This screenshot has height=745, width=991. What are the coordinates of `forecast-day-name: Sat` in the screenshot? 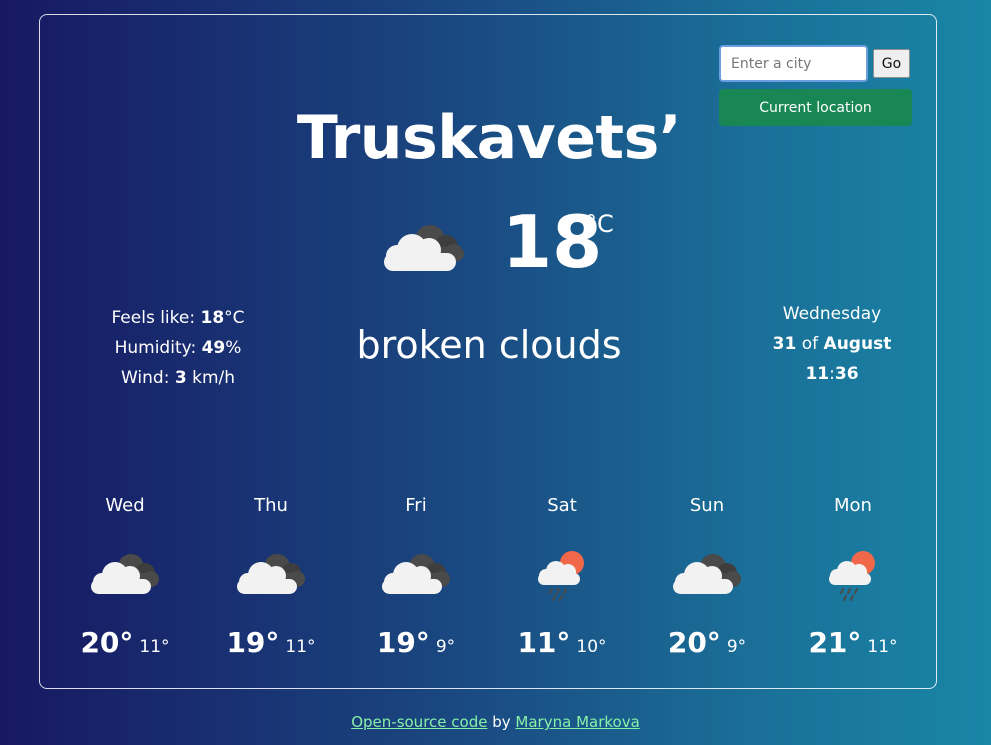 It's located at (562, 505).